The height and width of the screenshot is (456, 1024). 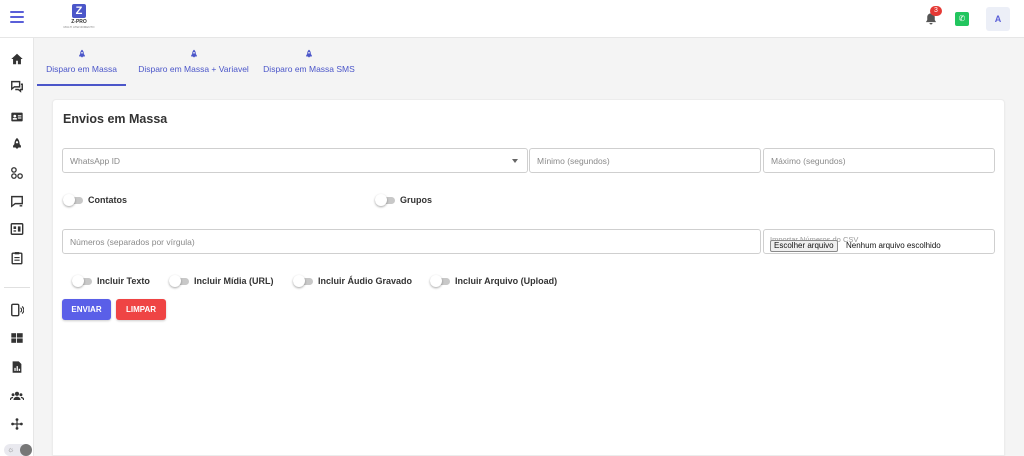 I want to click on numbers-placeholder: Números (separados por vírgula), so click(x=132, y=242).